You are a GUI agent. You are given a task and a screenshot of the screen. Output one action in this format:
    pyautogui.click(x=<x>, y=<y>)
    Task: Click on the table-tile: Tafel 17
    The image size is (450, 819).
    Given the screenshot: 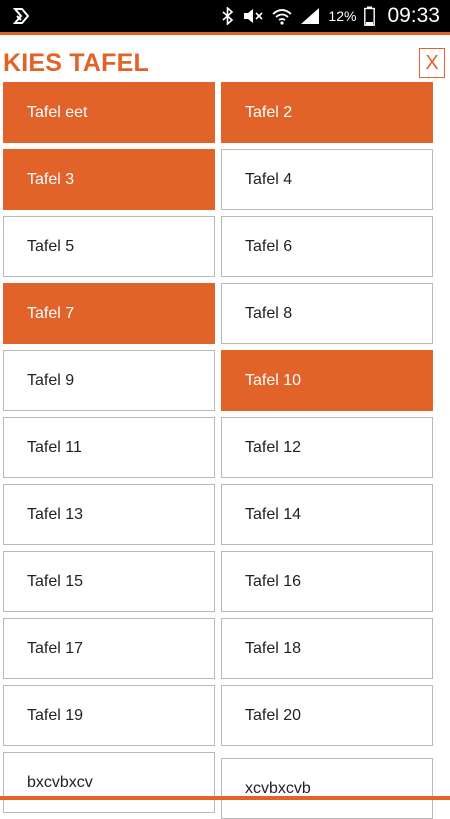 What is the action you would take?
    pyautogui.click(x=109, y=648)
    